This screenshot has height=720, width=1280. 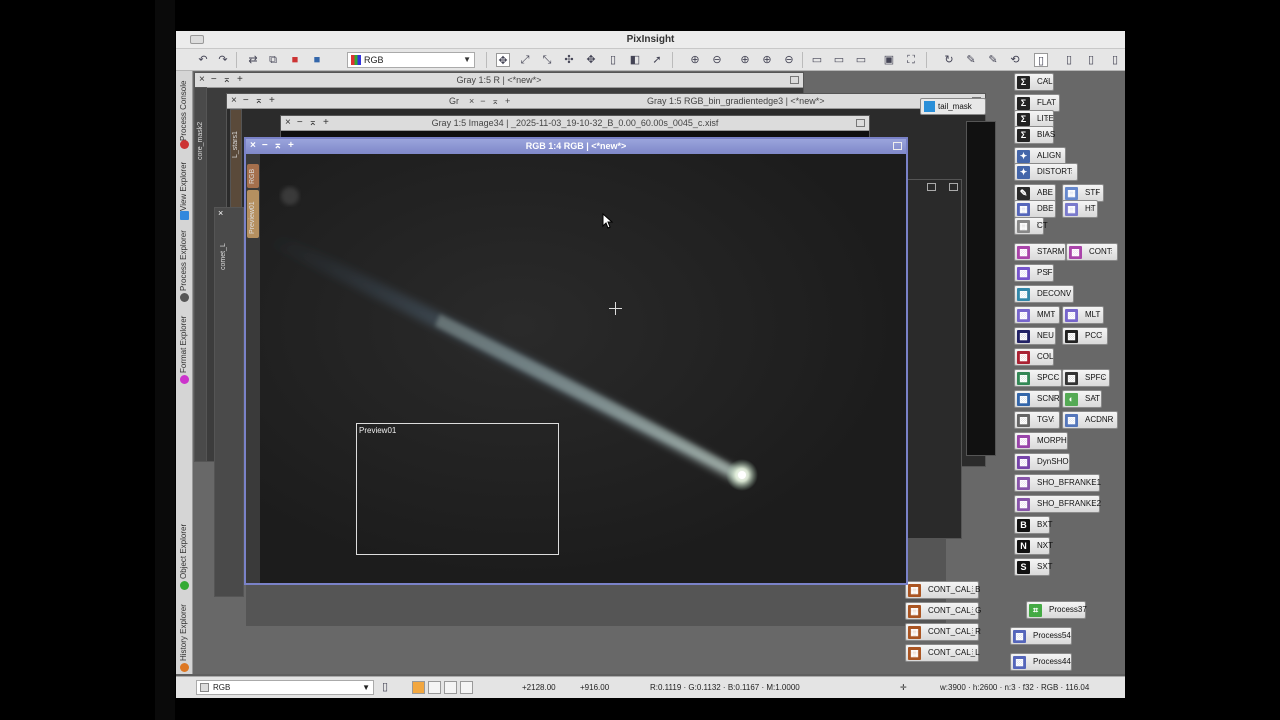 I want to click on view-tab-comet-l: comet_L, so click(x=223, y=256).